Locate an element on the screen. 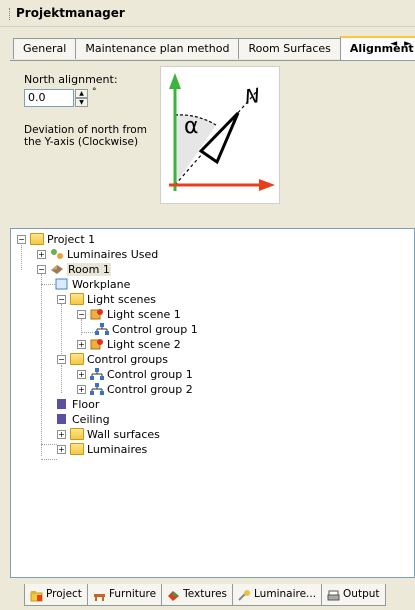 This screenshot has height=610, width=415. north-alignment-label: North alignment: is located at coordinates (71, 79).